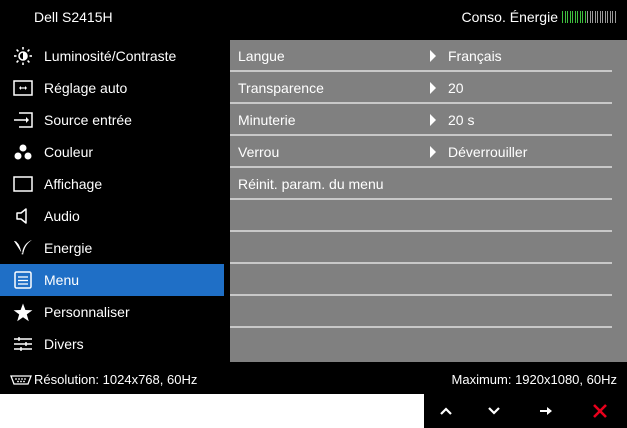 This screenshot has height=428, width=627. I want to click on sidebar-item-label: Audio, so click(62, 216).